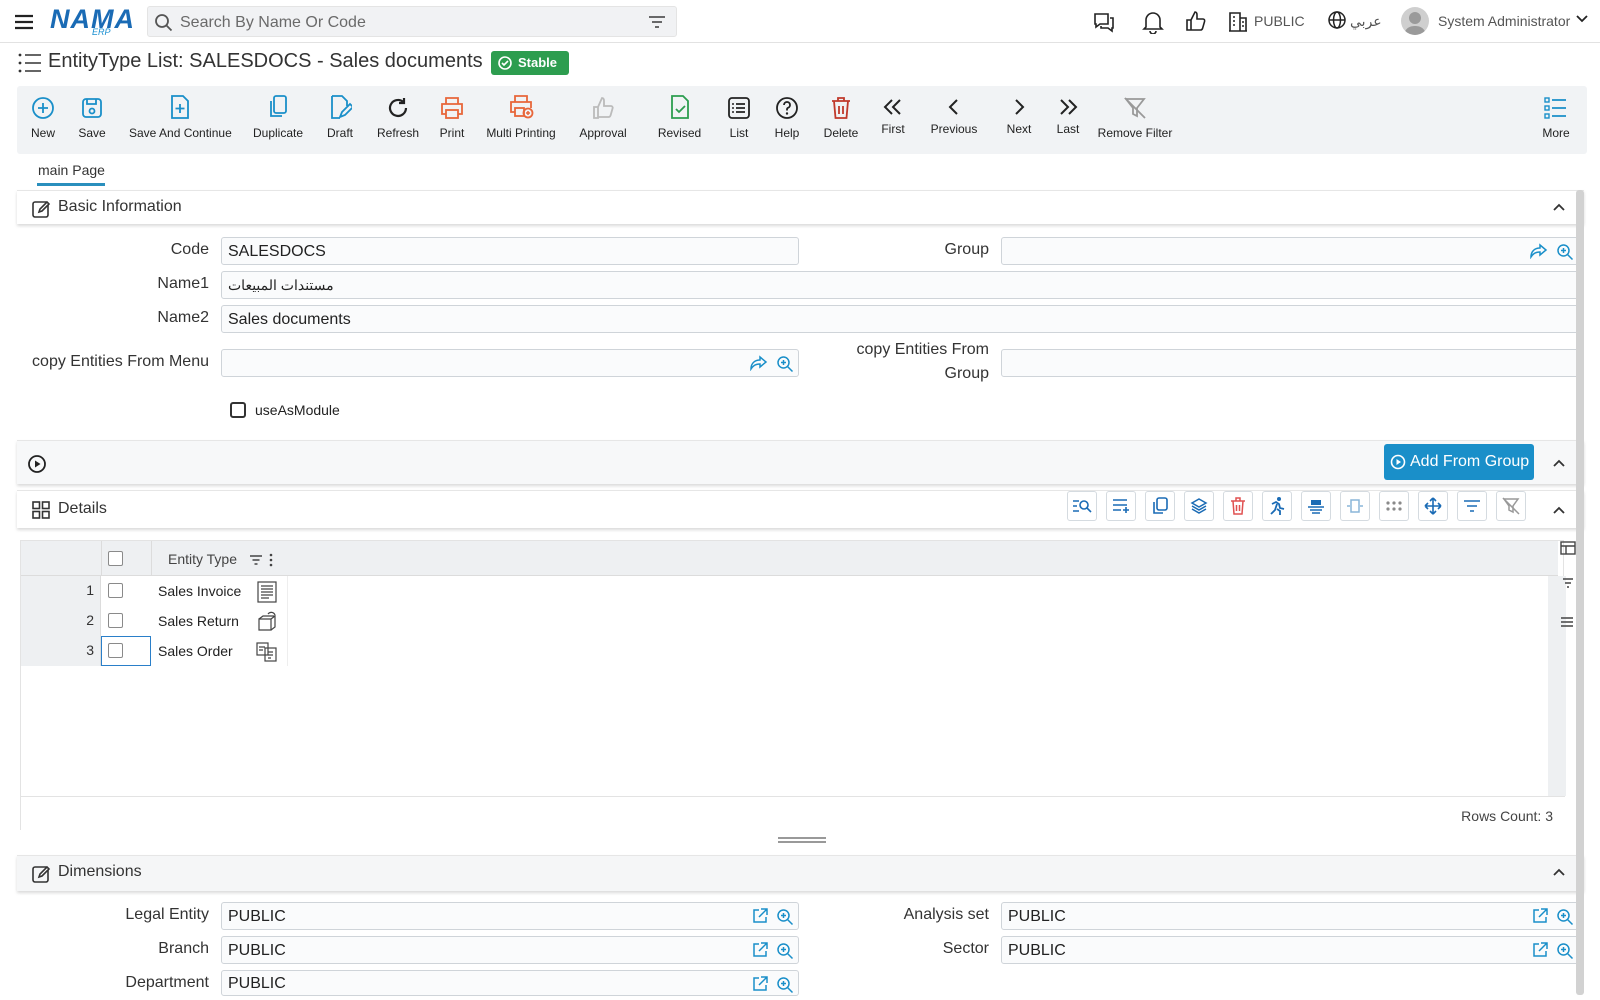 The image size is (1600, 1000). What do you see at coordinates (789, 651) in the screenshot?
I see `table-row: 3 Sales Order` at bounding box center [789, 651].